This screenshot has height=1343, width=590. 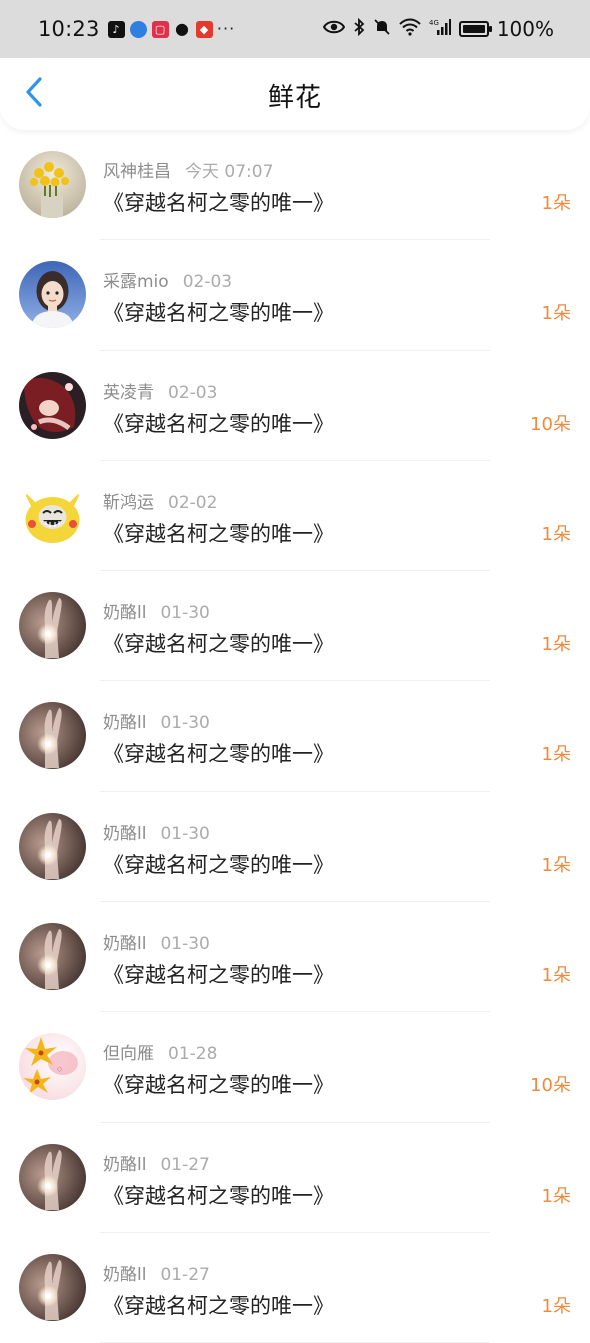 I want to click on list-item: ◇ 但向雁 01-28 《穿越名柯之零的唯一》 10朵, so click(x=295, y=1067).